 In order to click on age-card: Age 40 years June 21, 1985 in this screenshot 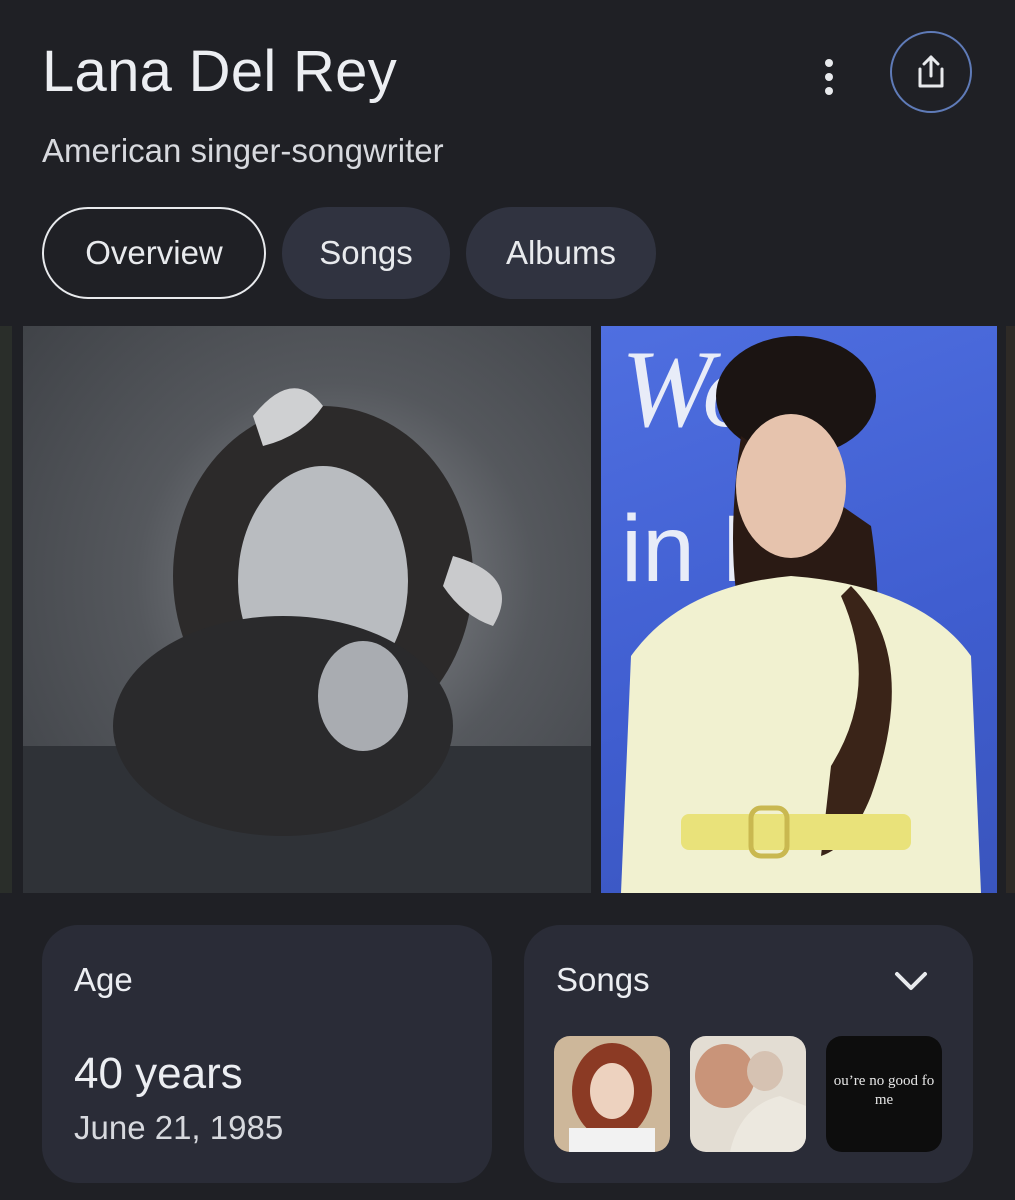, I will do `click(267, 1054)`.